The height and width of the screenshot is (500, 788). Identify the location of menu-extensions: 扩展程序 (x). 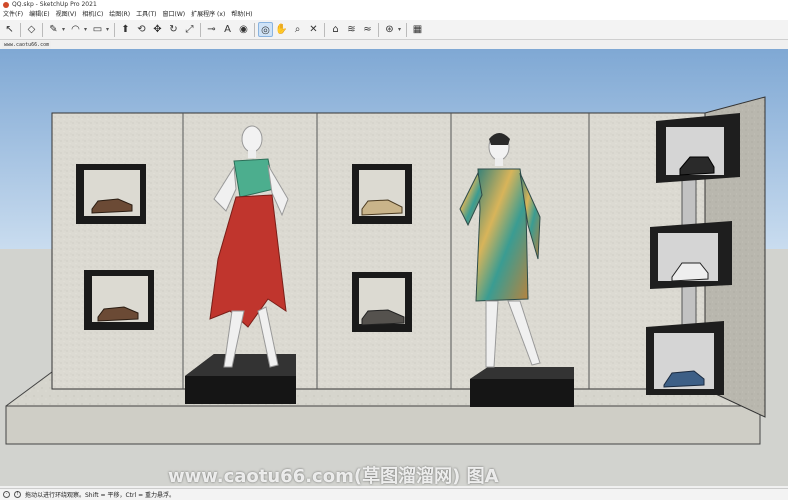
(208, 15).